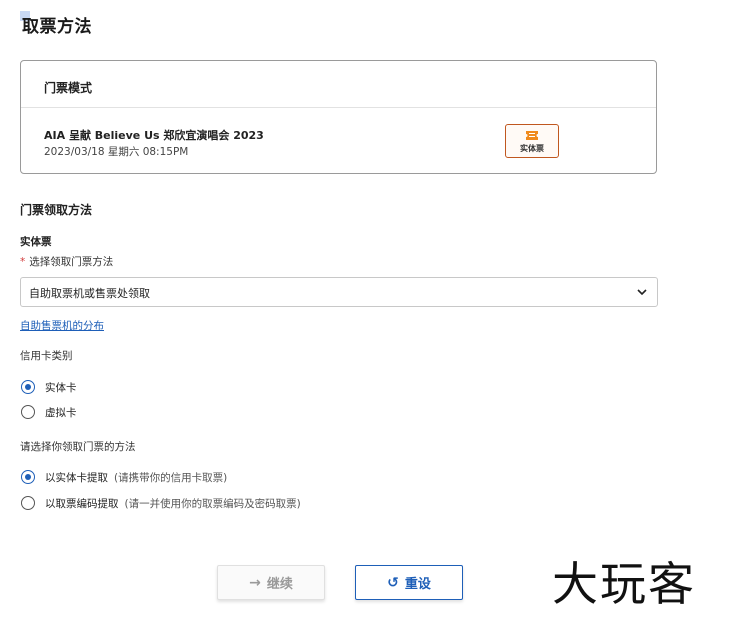 This screenshot has width=744, height=621. Describe the element at coordinates (279, 584) in the screenshot. I see `continue-label: 继续` at that location.